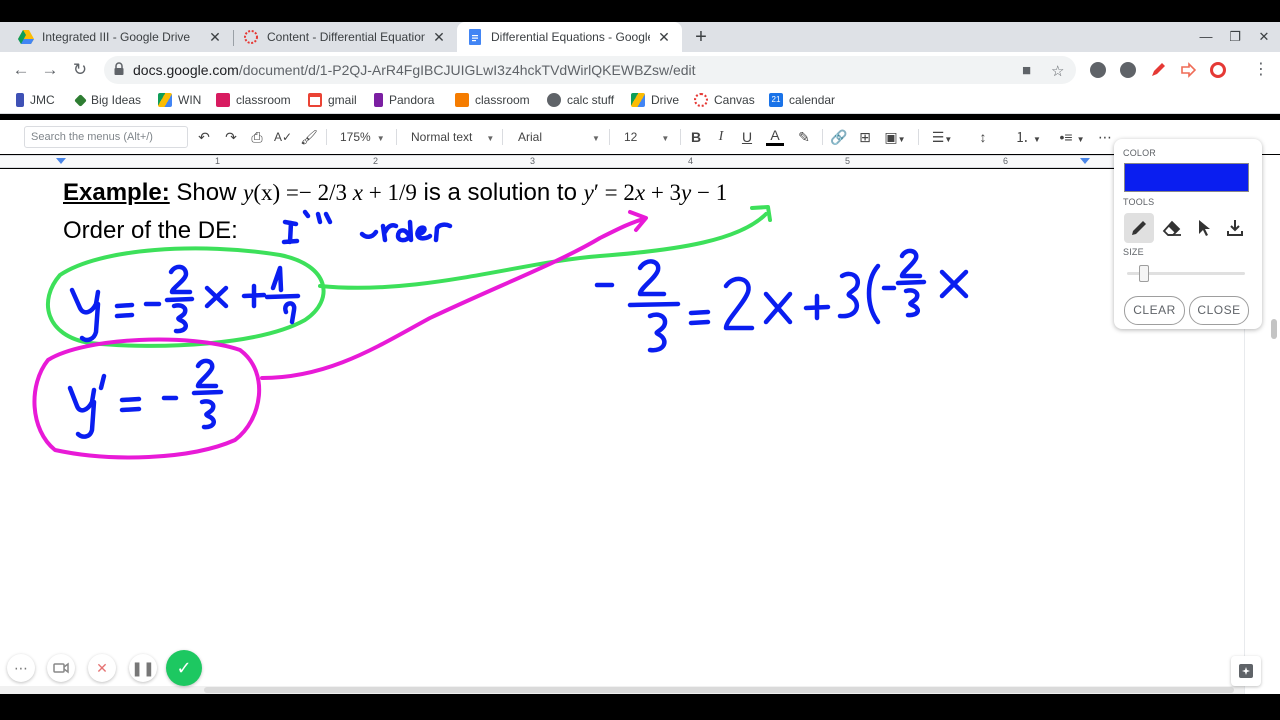  Describe the element at coordinates (701, 37) in the screenshot. I see `new-tab-button: +` at that location.